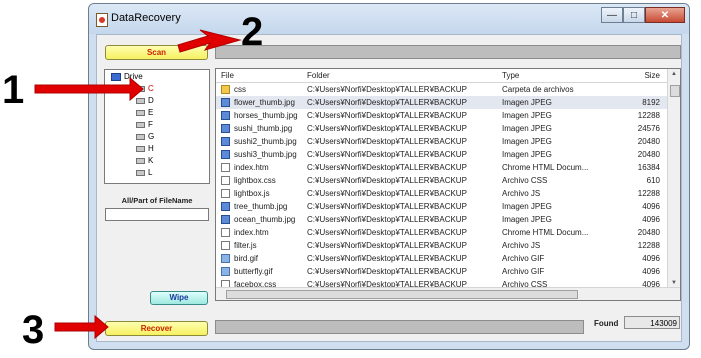 This screenshot has width=701, height=358. What do you see at coordinates (89, 89) in the screenshot?
I see `arrow-to-drive-c-icon` at bounding box center [89, 89].